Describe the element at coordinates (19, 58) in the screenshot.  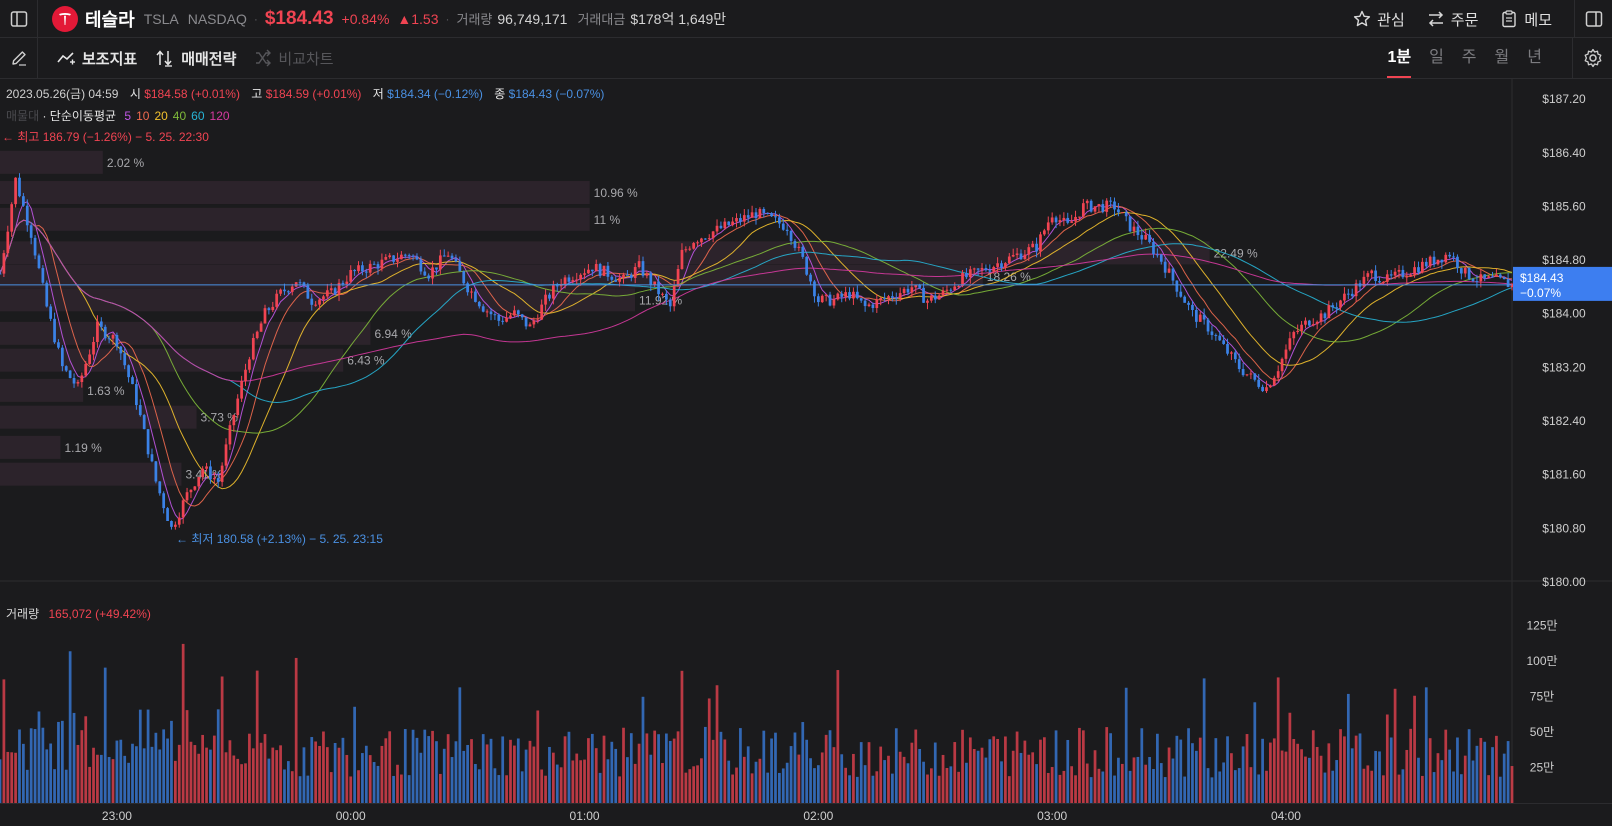
I see `drawing-tool-button` at that location.